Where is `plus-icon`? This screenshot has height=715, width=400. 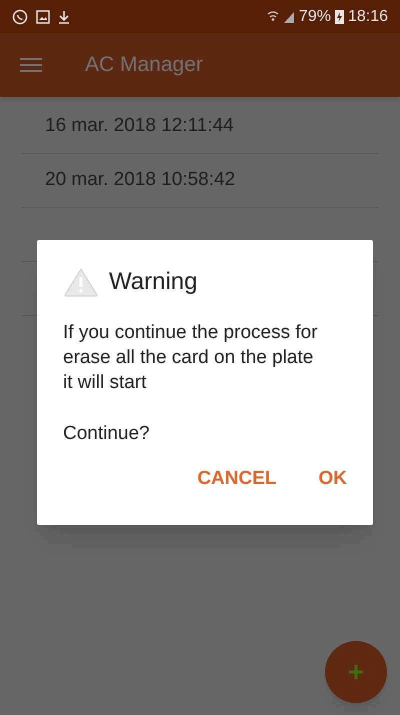 plus-icon is located at coordinates (356, 672).